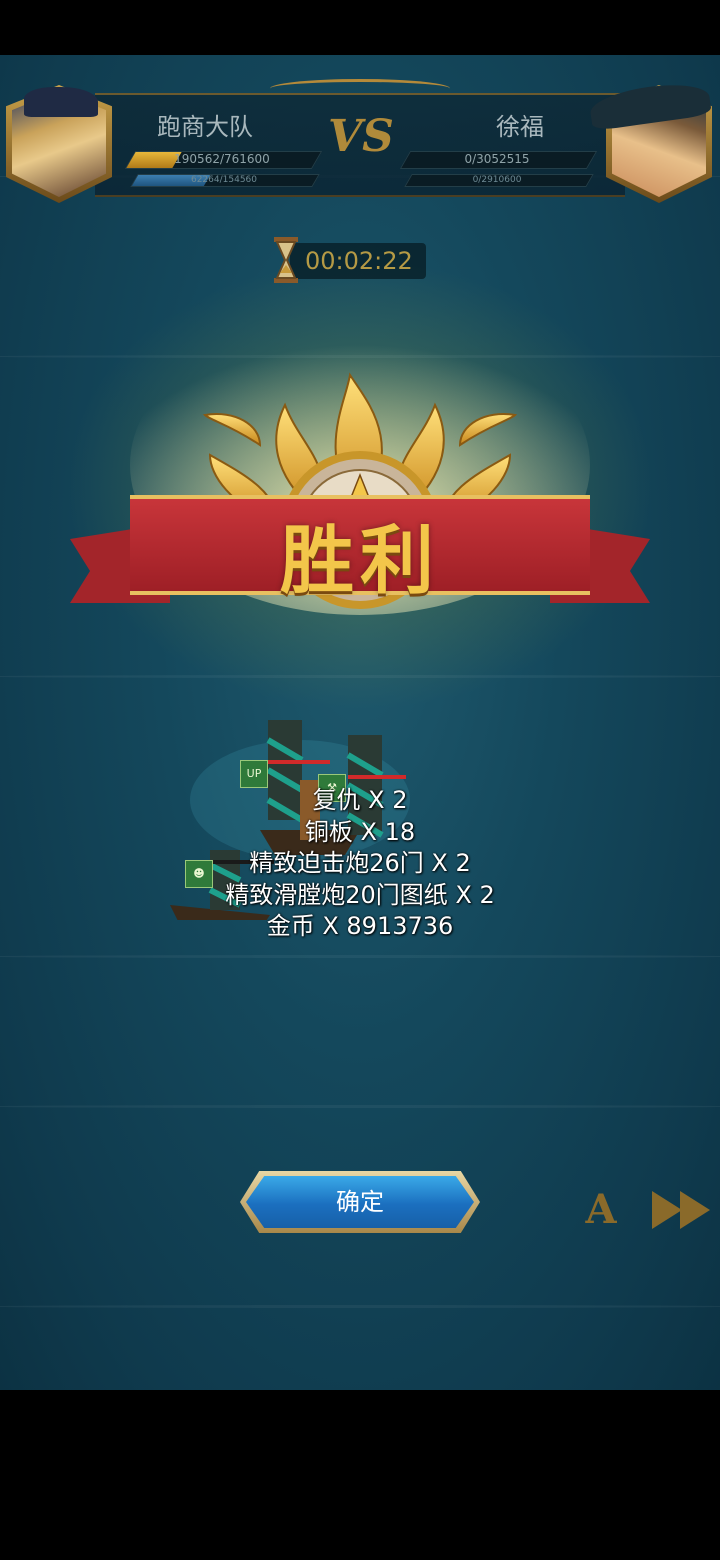 Image resolution: width=720 pixels, height=1560 pixels. Describe the element at coordinates (359, 261) in the screenshot. I see `timer-text: 00:02:22` at that location.